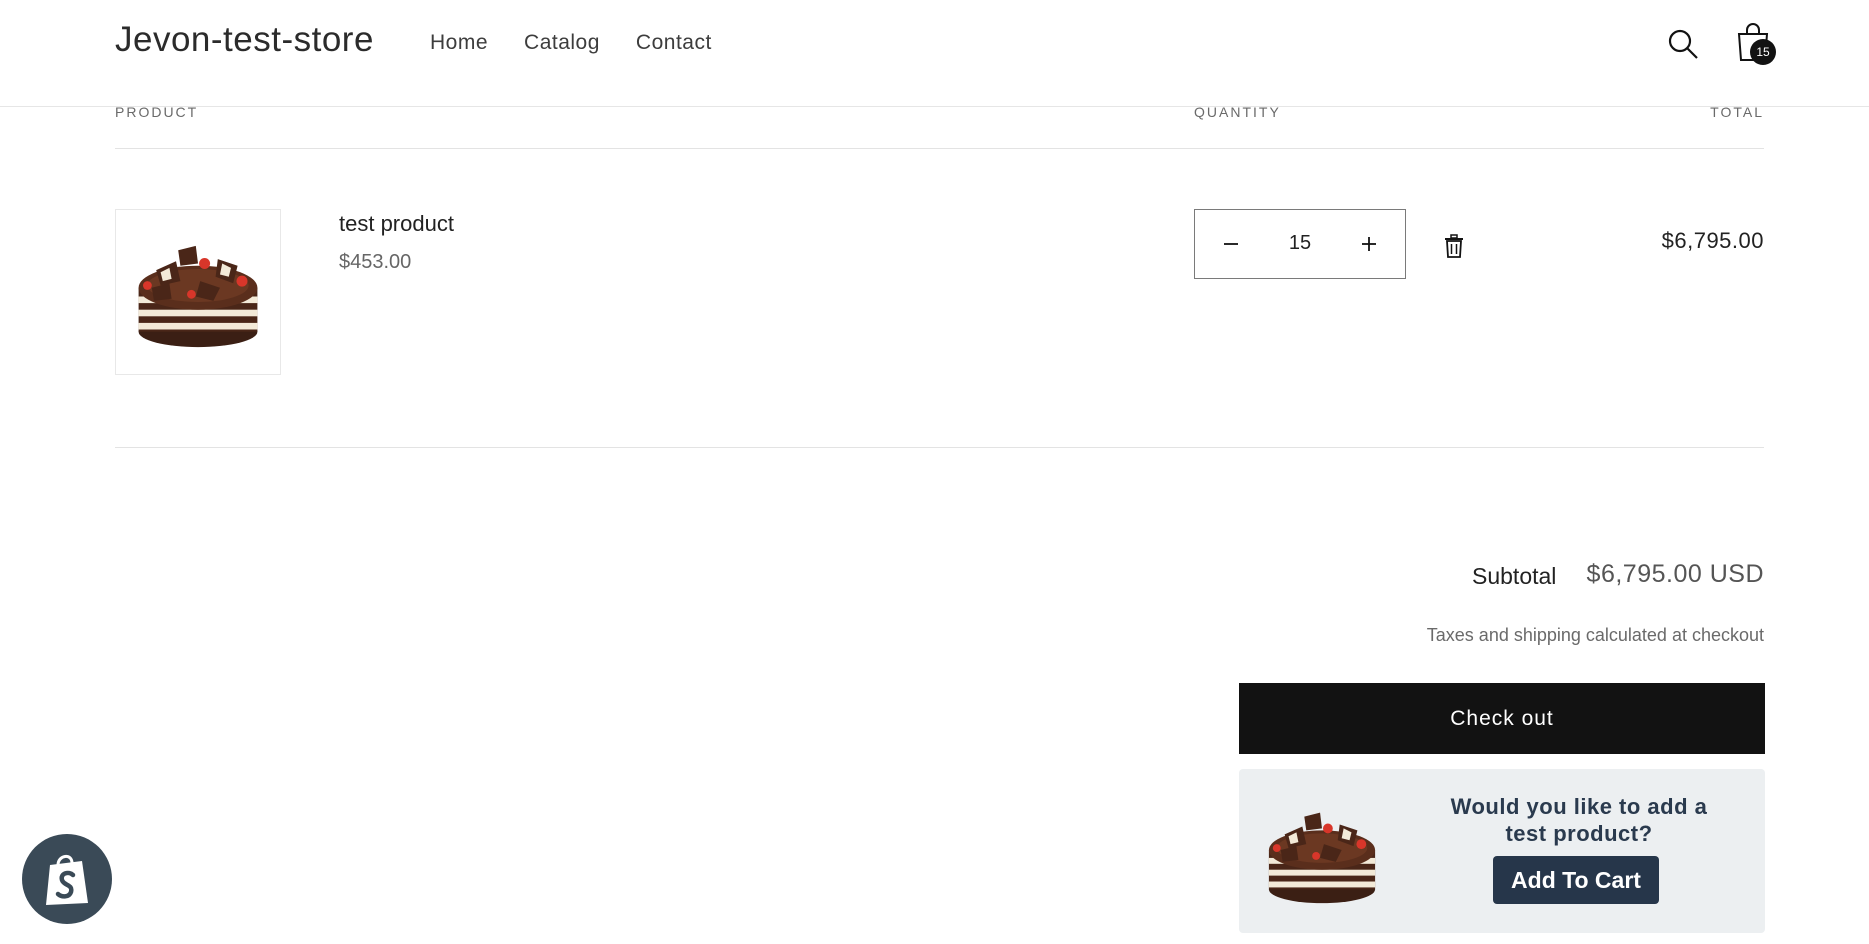 This screenshot has width=1869, height=944. Describe the element at coordinates (1675, 574) in the screenshot. I see `subtotal-value: $6,795.00 USD` at that location.